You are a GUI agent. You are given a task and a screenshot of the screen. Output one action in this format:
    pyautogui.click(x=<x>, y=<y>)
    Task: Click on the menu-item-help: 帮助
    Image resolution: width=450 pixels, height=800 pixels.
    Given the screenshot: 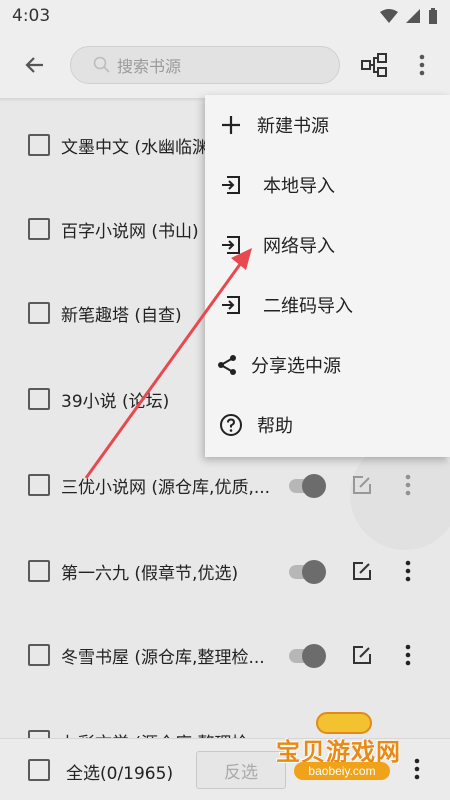 What is the action you would take?
    pyautogui.click(x=327, y=425)
    